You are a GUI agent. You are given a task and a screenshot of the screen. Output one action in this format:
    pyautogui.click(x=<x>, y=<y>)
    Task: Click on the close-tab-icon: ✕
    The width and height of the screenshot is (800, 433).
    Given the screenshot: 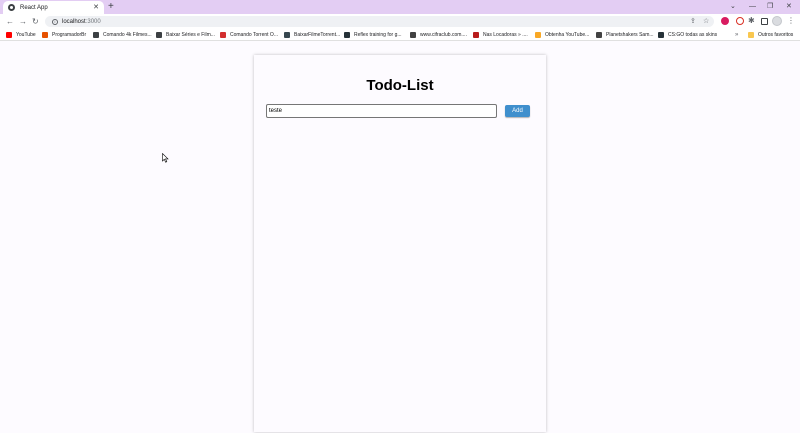 What is the action you would take?
    pyautogui.click(x=96, y=7)
    